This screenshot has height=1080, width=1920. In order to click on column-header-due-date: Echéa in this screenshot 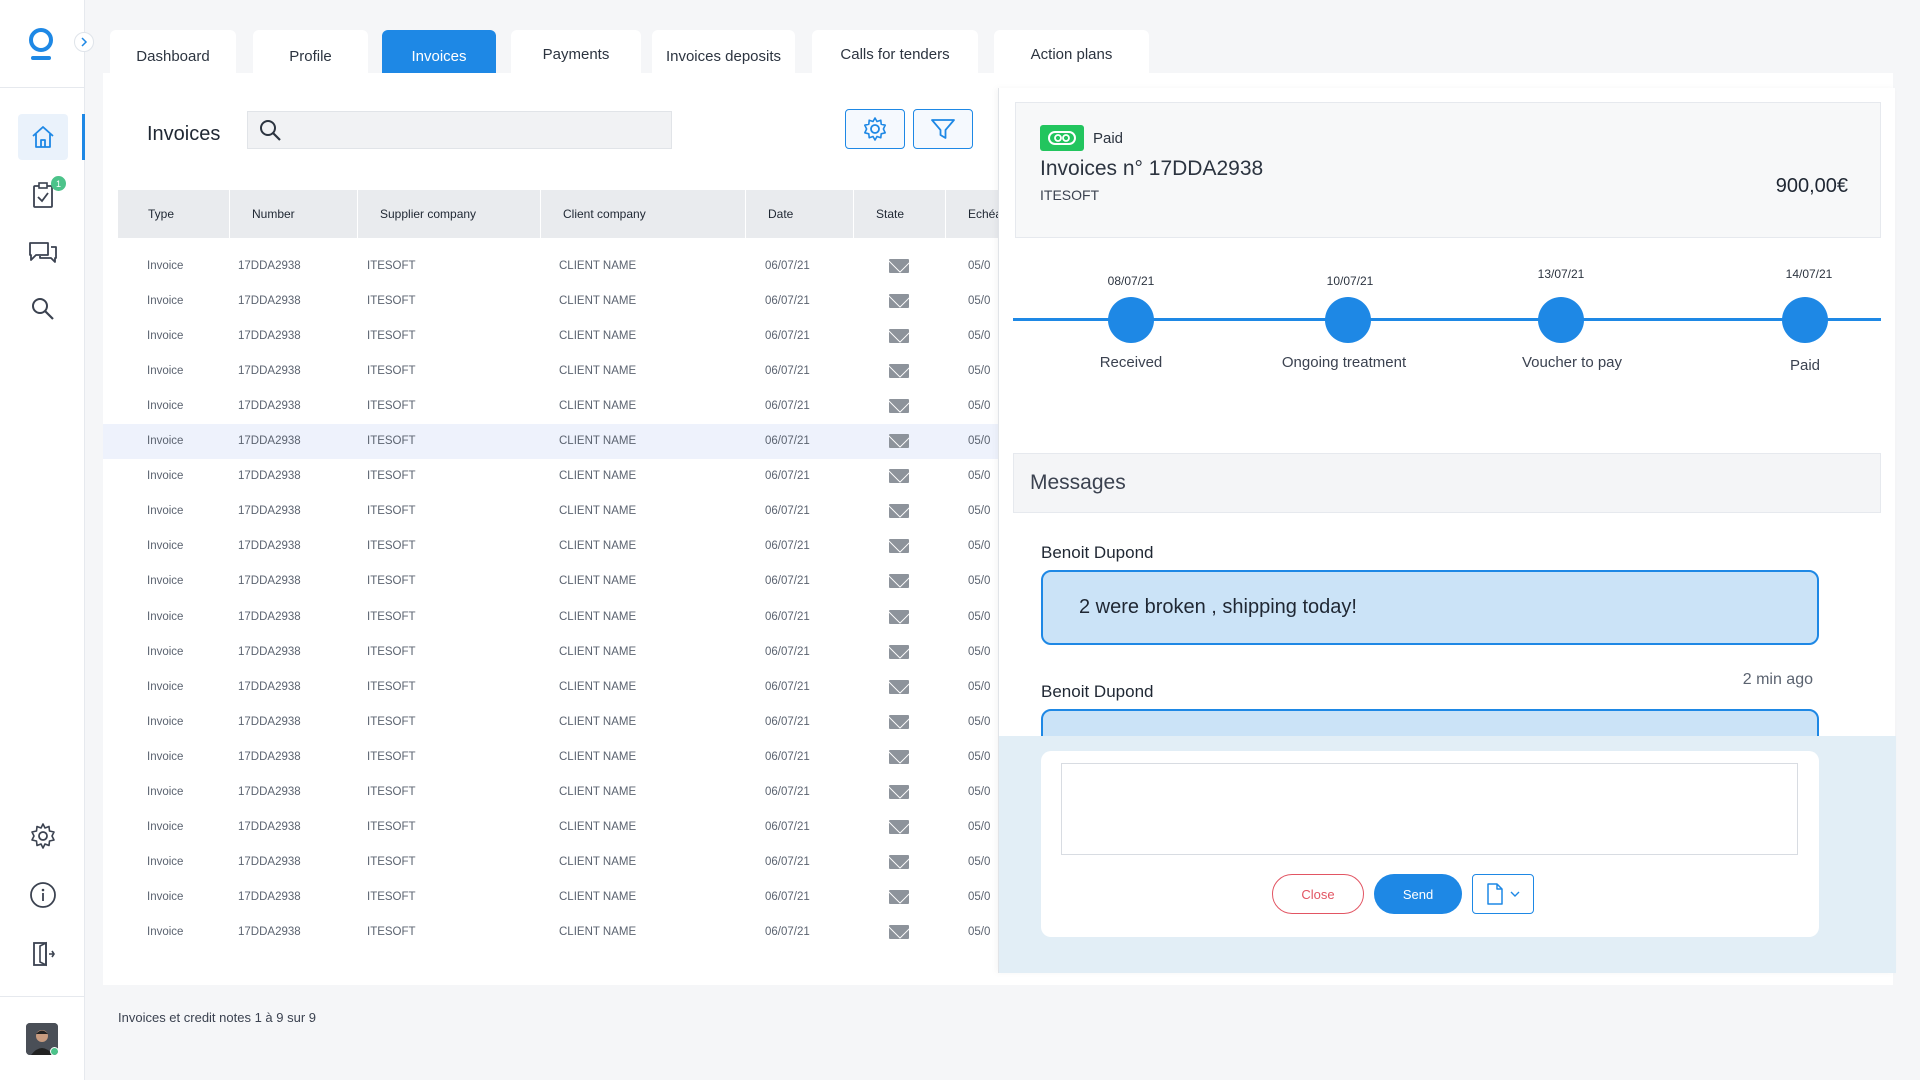, I will do `click(972, 214)`.